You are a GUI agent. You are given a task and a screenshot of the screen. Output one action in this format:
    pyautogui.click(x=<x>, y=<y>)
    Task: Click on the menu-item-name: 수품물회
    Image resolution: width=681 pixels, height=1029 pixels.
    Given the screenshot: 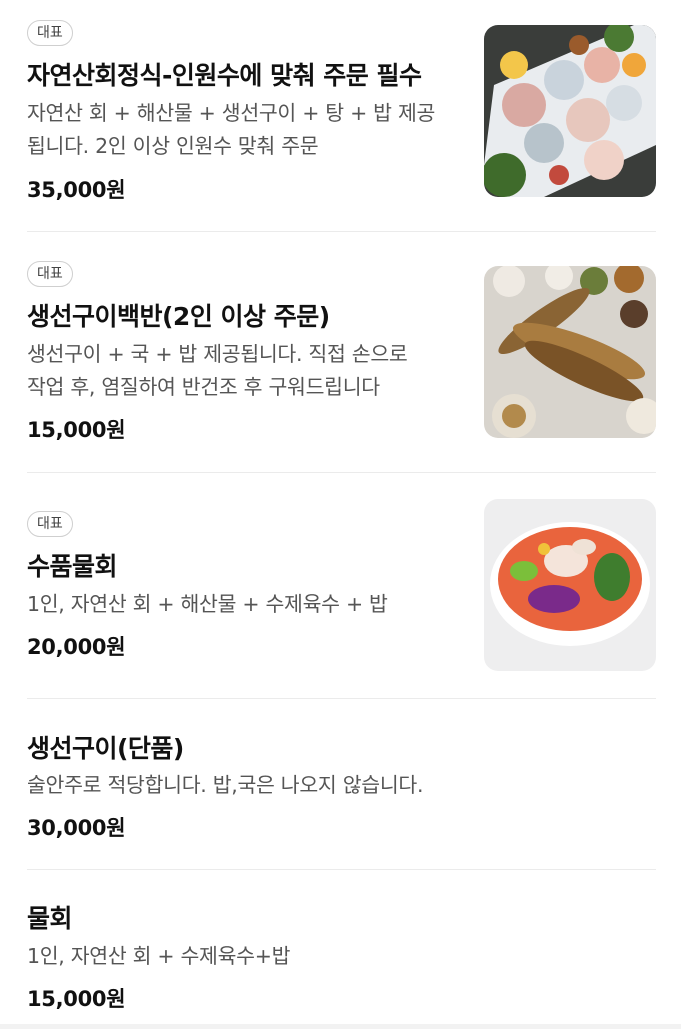 What is the action you would take?
    pyautogui.click(x=72, y=566)
    